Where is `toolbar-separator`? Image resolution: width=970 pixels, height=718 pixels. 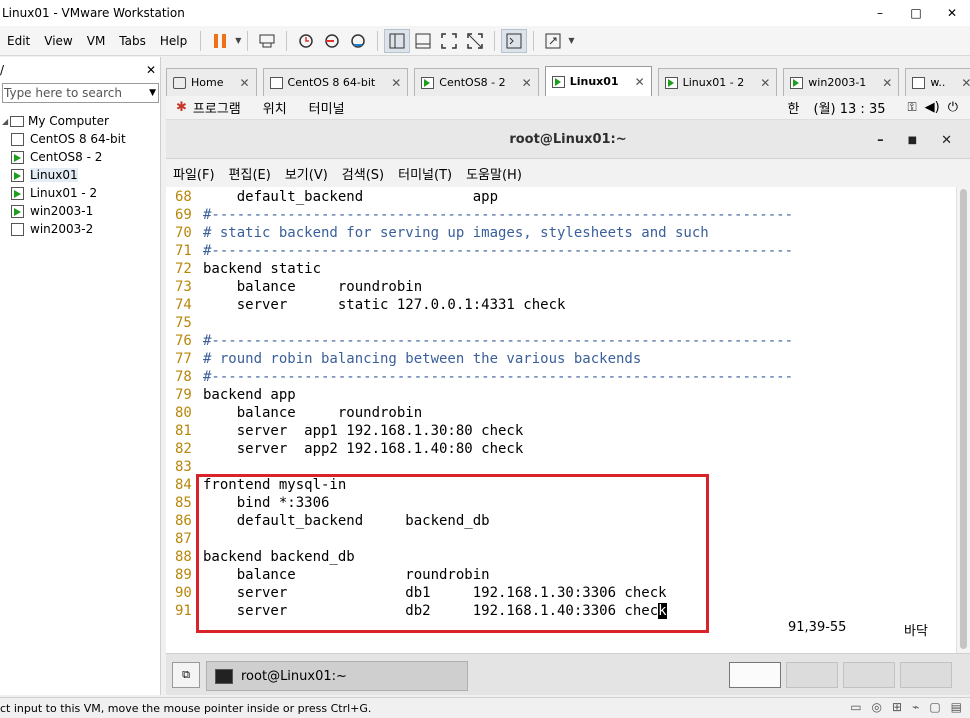 toolbar-separator is located at coordinates (378, 40).